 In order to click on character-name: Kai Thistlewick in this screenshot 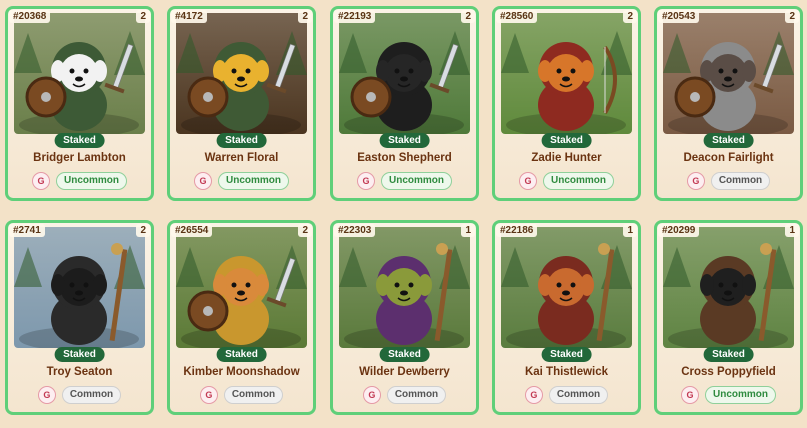, I will do `click(566, 372)`.